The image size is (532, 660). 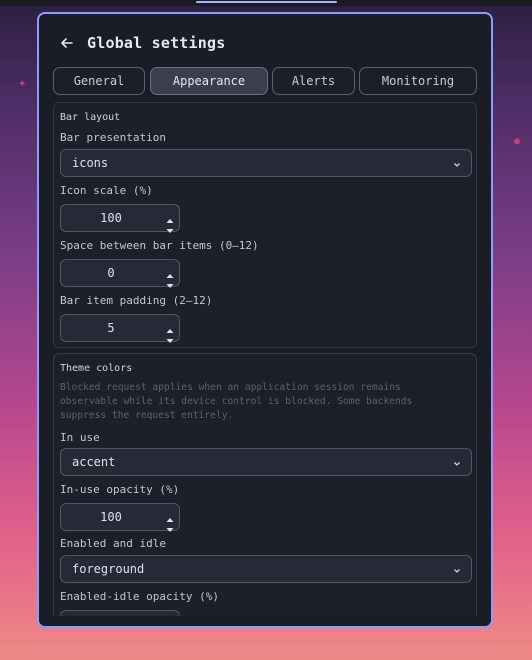 What do you see at coordinates (111, 613) in the screenshot?
I see `enabled-idle-opacity-input` at bounding box center [111, 613].